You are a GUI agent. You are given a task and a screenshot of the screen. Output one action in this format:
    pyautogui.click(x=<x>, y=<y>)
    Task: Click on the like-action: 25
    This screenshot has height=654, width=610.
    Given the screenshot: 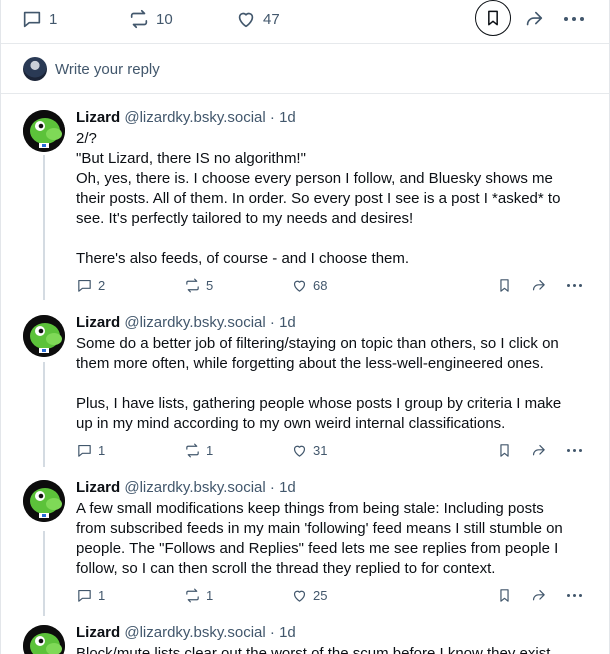 What is the action you would take?
    pyautogui.click(x=309, y=595)
    